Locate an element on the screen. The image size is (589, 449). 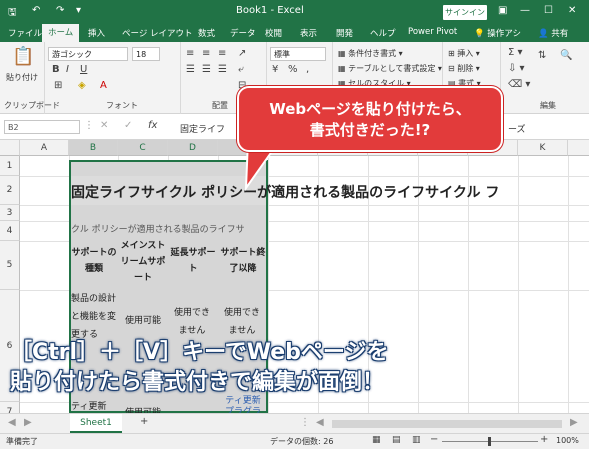
insert-cells-button: ⊞ 挿入 ▾ is located at coordinates (464, 53).